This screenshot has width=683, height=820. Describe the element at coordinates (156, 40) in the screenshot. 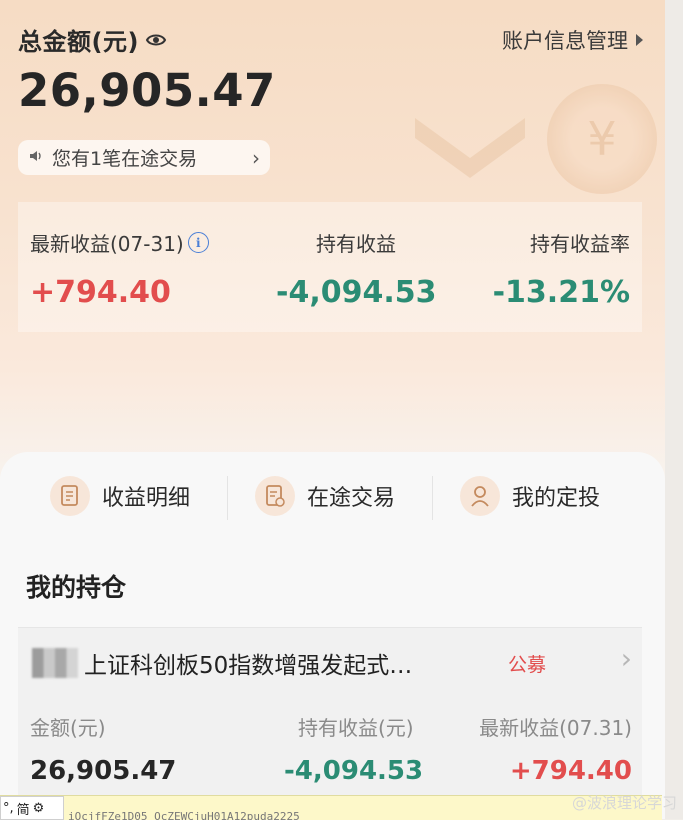

I see `eye-icon` at that location.